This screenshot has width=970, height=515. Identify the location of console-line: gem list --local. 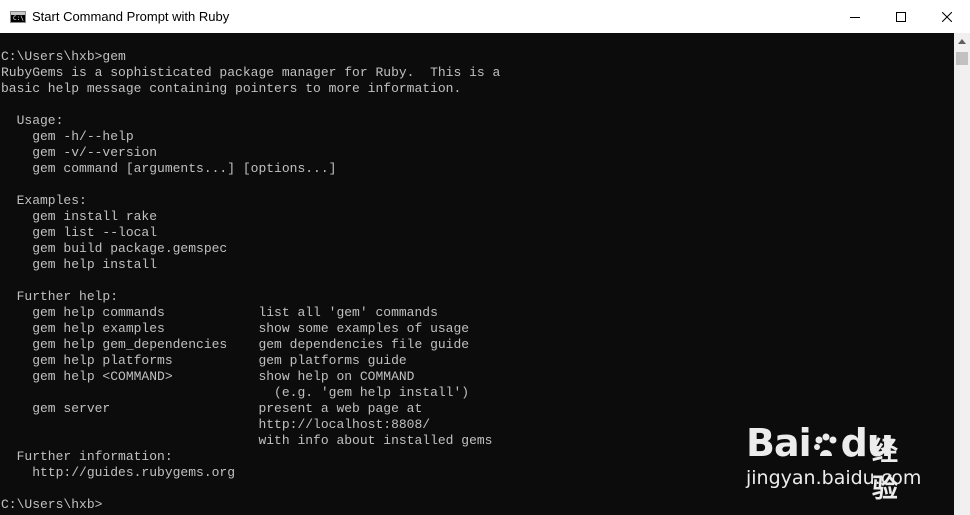
(79, 232).